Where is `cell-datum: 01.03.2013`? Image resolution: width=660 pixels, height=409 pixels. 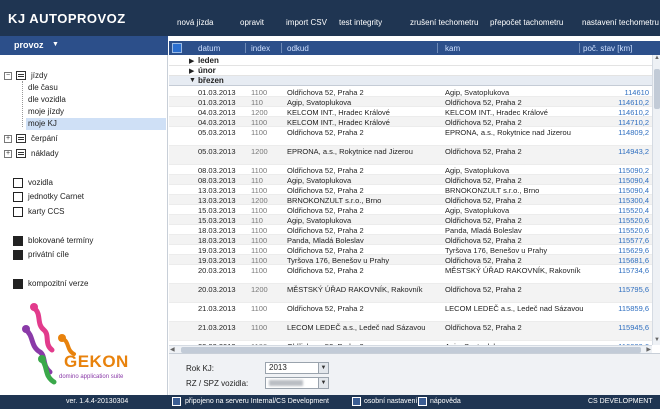
cell-datum: 01.03.2013 is located at coordinates (217, 102).